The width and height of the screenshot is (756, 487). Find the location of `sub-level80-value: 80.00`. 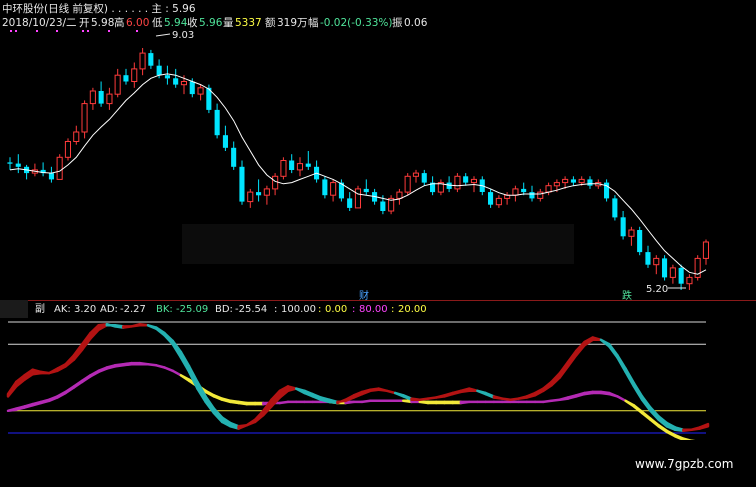

sub-level80-value: 80.00 is located at coordinates (373, 309).